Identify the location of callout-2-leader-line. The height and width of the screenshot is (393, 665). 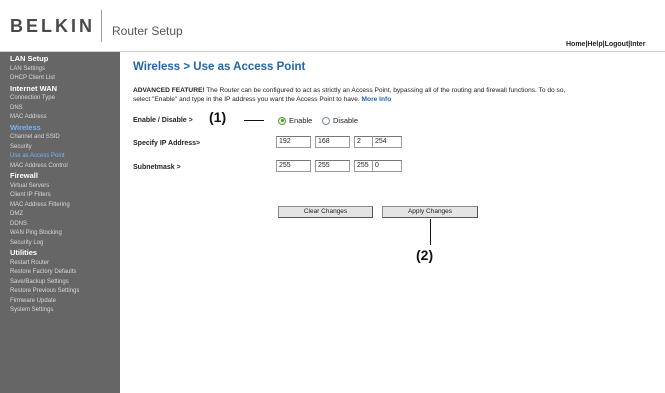
(430, 232).